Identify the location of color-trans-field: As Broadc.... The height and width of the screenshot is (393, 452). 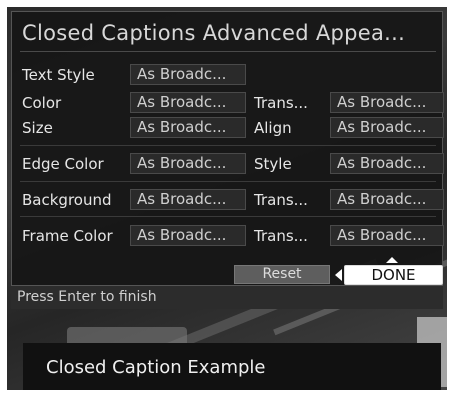
(387, 102).